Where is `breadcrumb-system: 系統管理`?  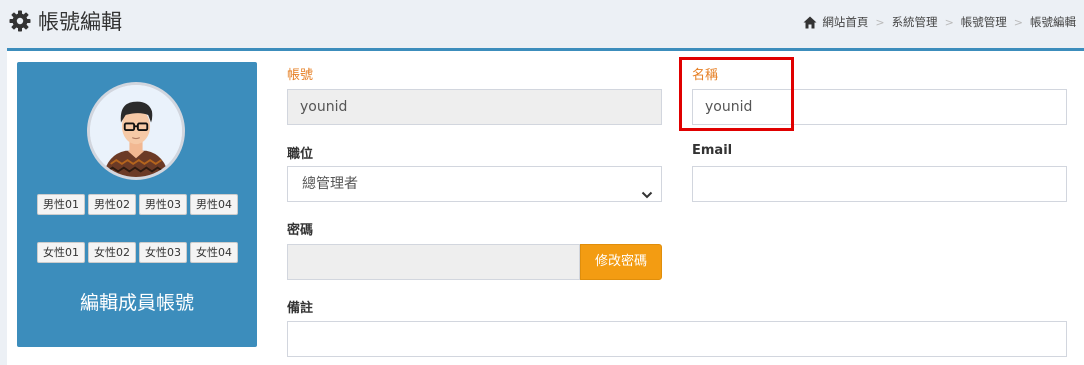 breadcrumb-system: 系統管理 is located at coordinates (915, 22).